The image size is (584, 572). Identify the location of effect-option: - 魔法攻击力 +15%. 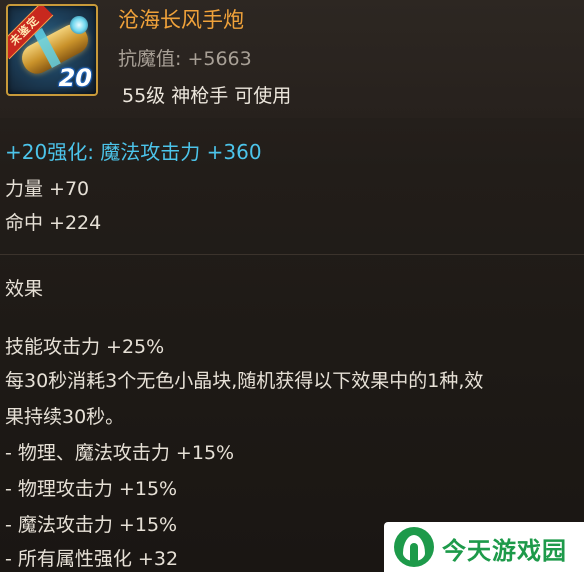
(91, 525).